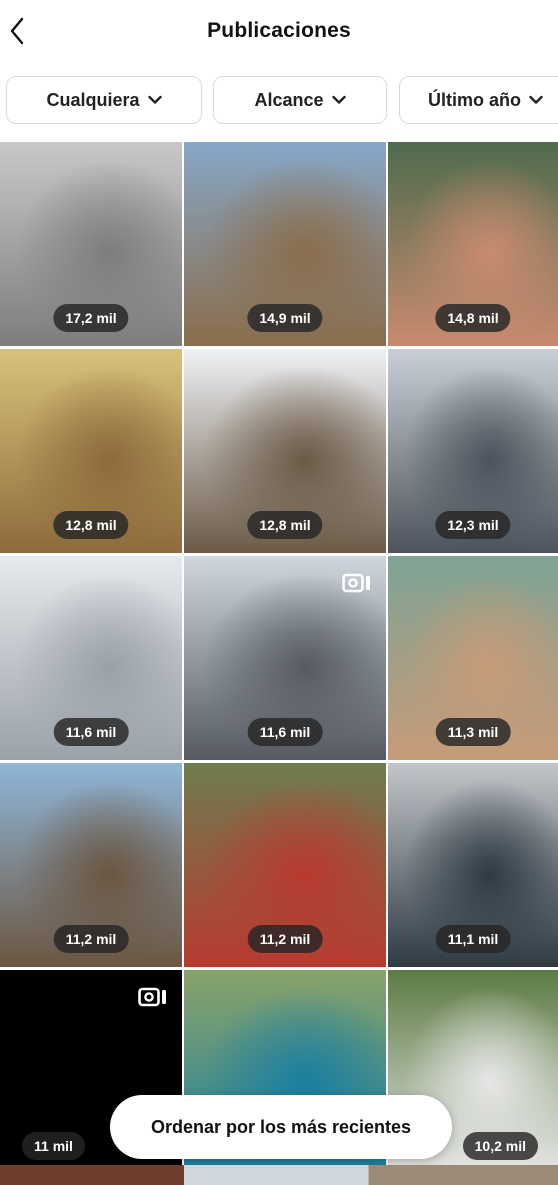 The width and height of the screenshot is (558, 1185). What do you see at coordinates (473, 318) in the screenshot?
I see `views-badge: 14,8 mil` at bounding box center [473, 318].